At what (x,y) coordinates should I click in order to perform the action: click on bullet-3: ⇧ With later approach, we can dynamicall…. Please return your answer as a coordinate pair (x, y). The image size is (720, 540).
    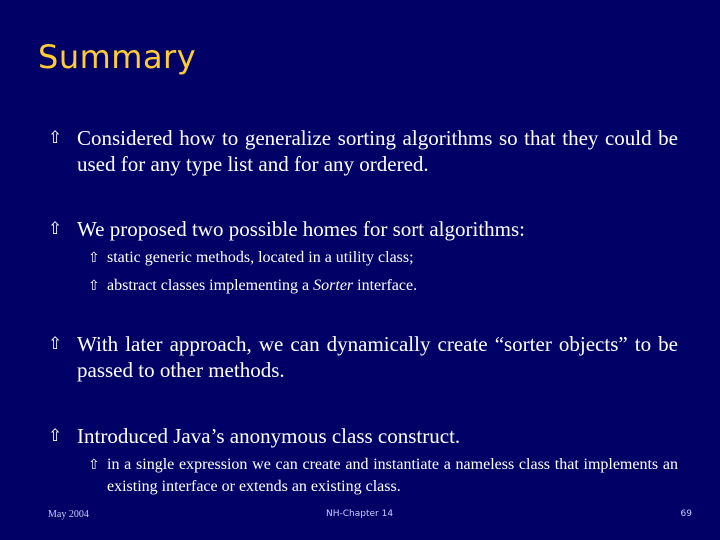
    Looking at the image, I should click on (363, 357).